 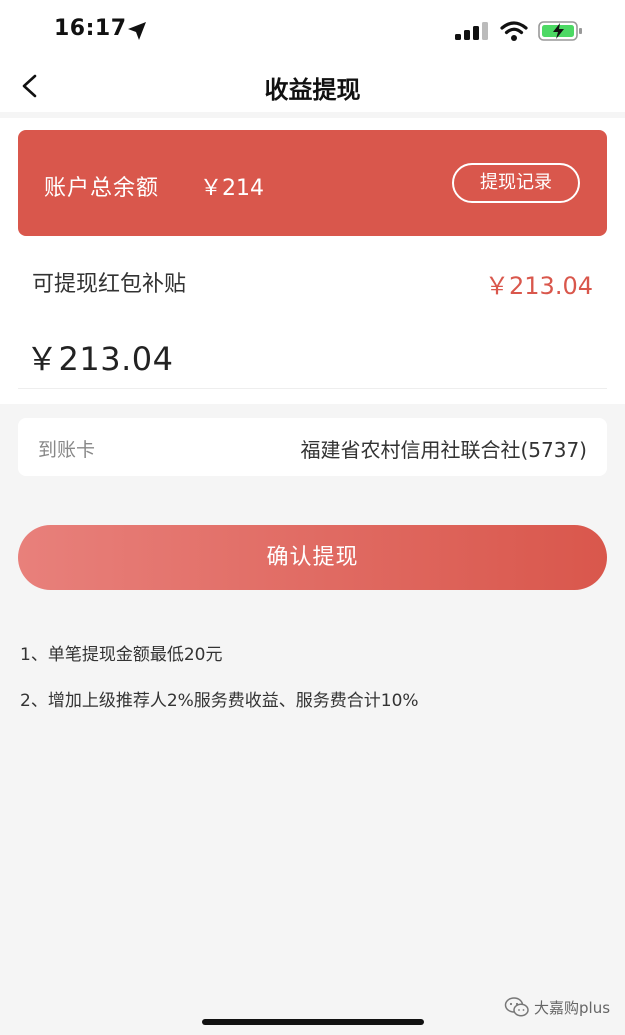 What do you see at coordinates (219, 701) in the screenshot?
I see `note-item: 2、增加上级推荐人2%服务费收益、服务费合计10%` at bounding box center [219, 701].